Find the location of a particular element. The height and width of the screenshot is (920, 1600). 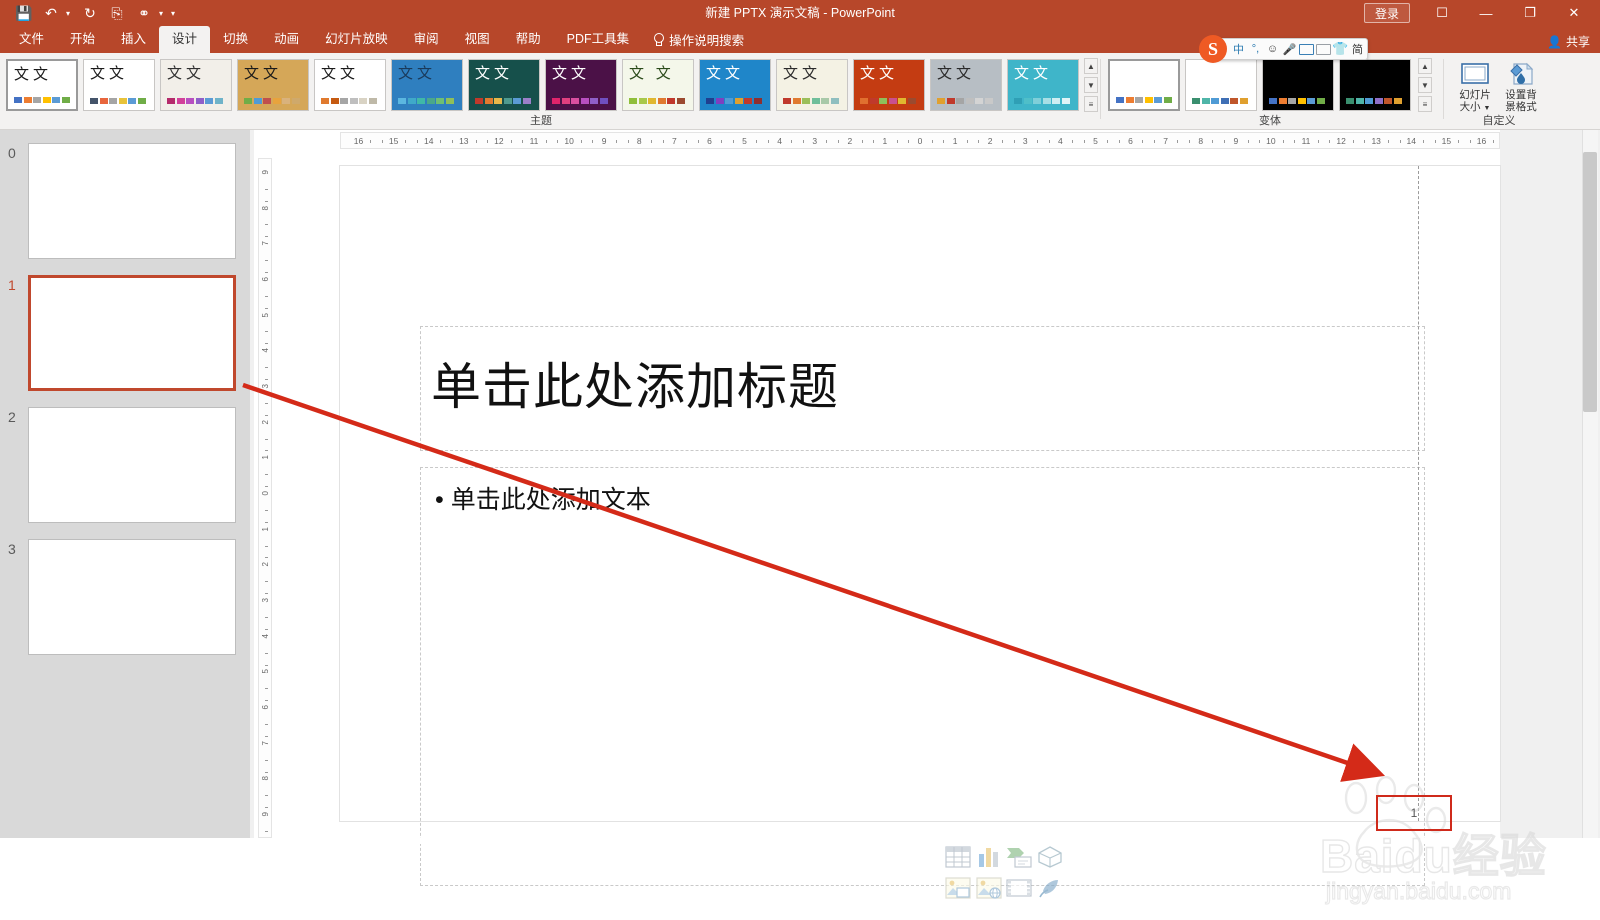

slide-thumbnail-2: 2 is located at coordinates (122, 465).